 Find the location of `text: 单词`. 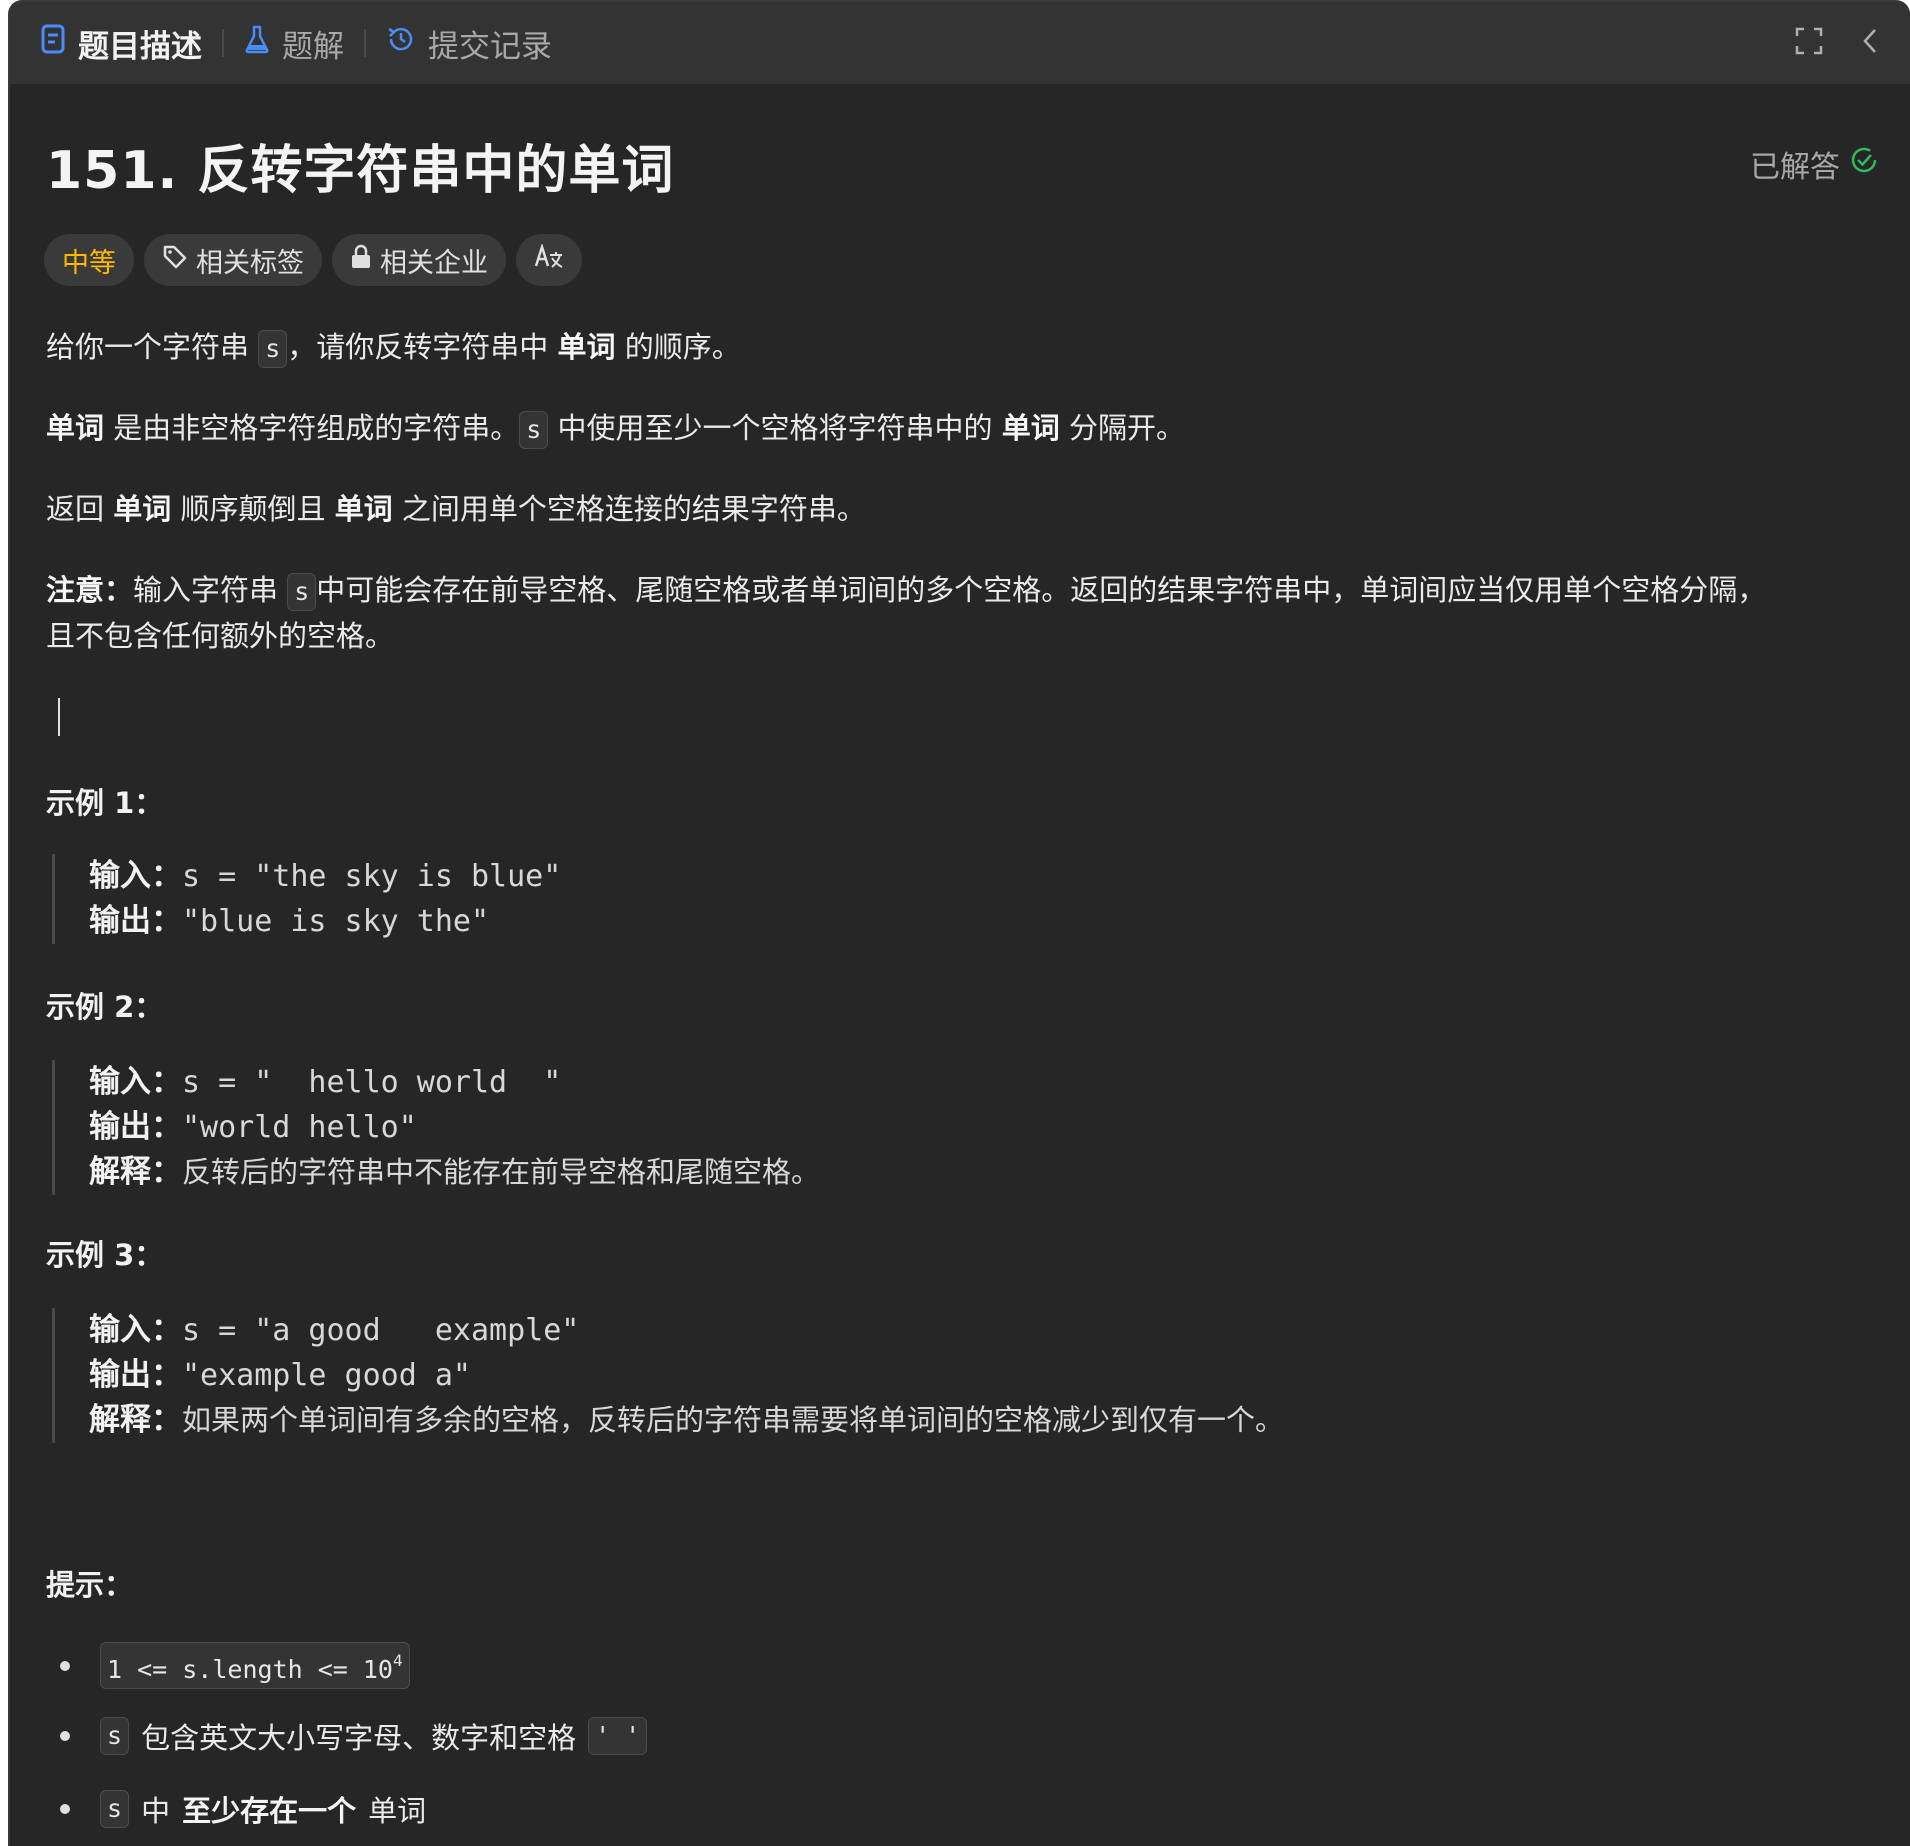

text: 单词 is located at coordinates (397, 1811).